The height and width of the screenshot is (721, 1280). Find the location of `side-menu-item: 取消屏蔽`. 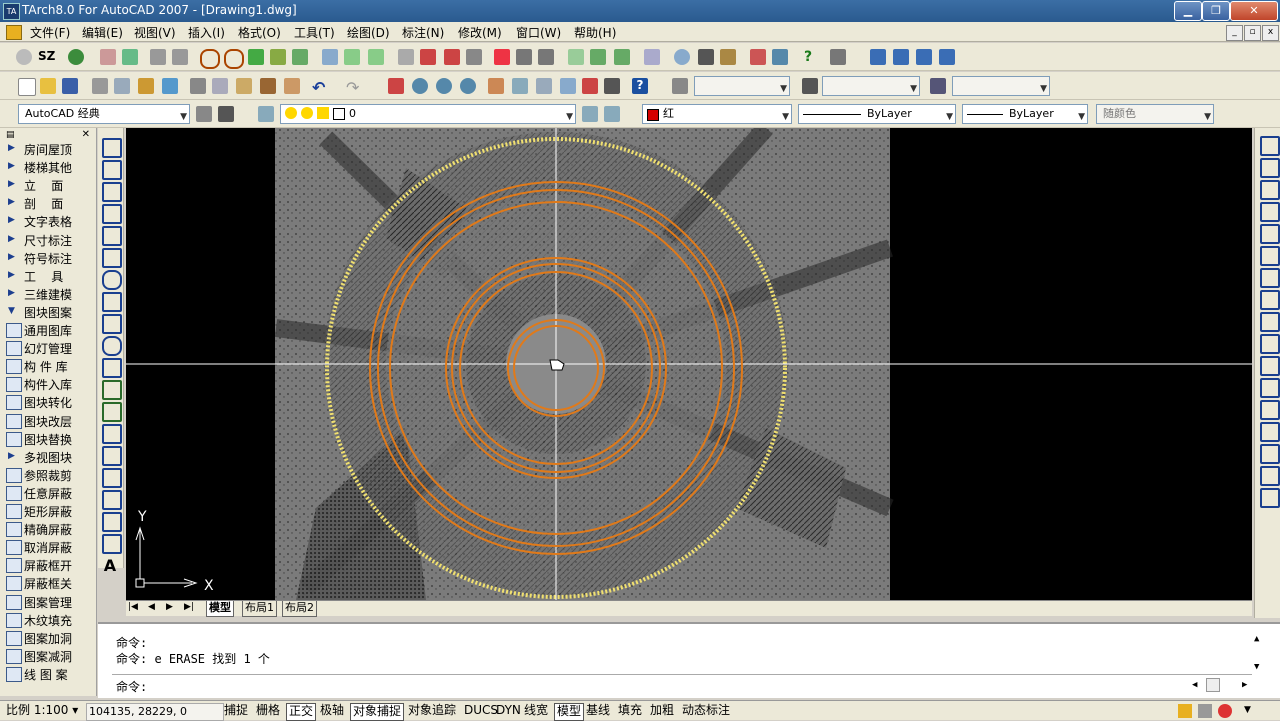

side-menu-item: 取消屏蔽 is located at coordinates (50, 547).